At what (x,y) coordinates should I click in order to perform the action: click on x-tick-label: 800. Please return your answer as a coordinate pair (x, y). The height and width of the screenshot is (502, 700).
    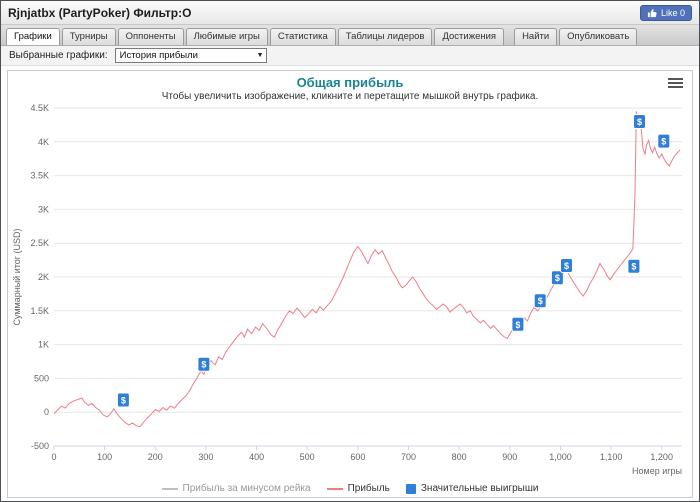
    Looking at the image, I should click on (459, 457).